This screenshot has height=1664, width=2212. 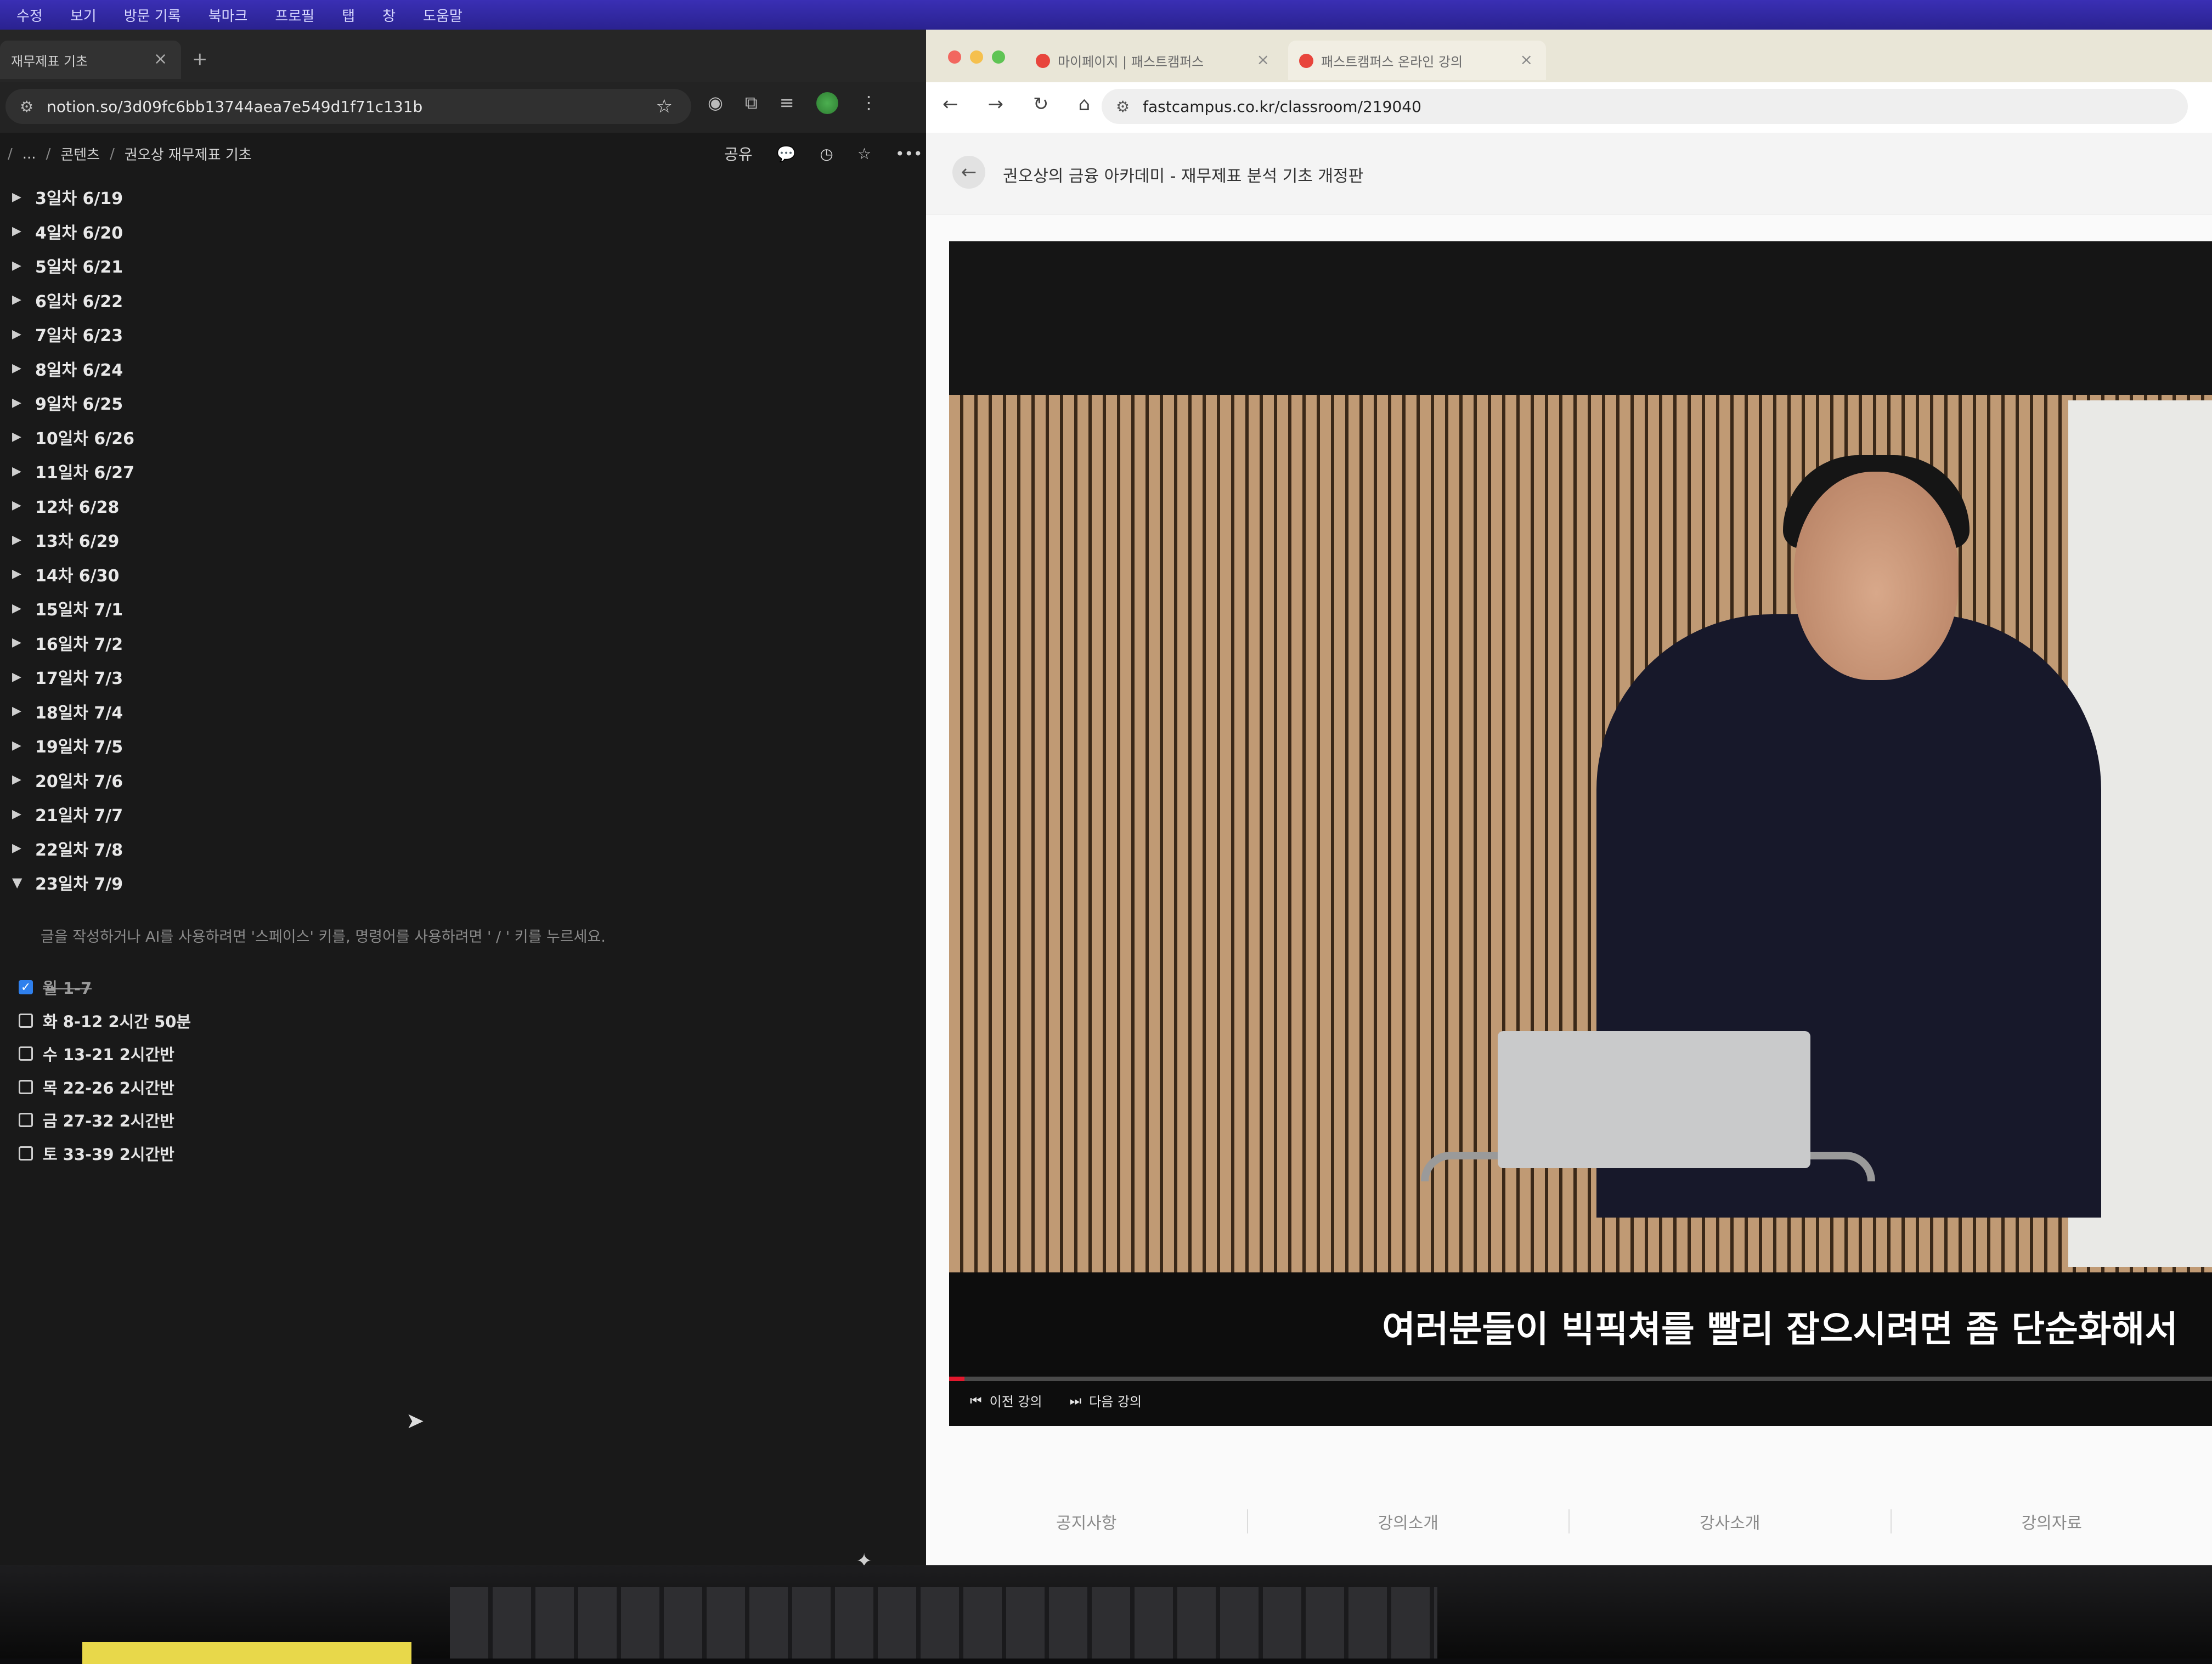 What do you see at coordinates (955, 57) in the screenshot?
I see `window-close-icon` at bounding box center [955, 57].